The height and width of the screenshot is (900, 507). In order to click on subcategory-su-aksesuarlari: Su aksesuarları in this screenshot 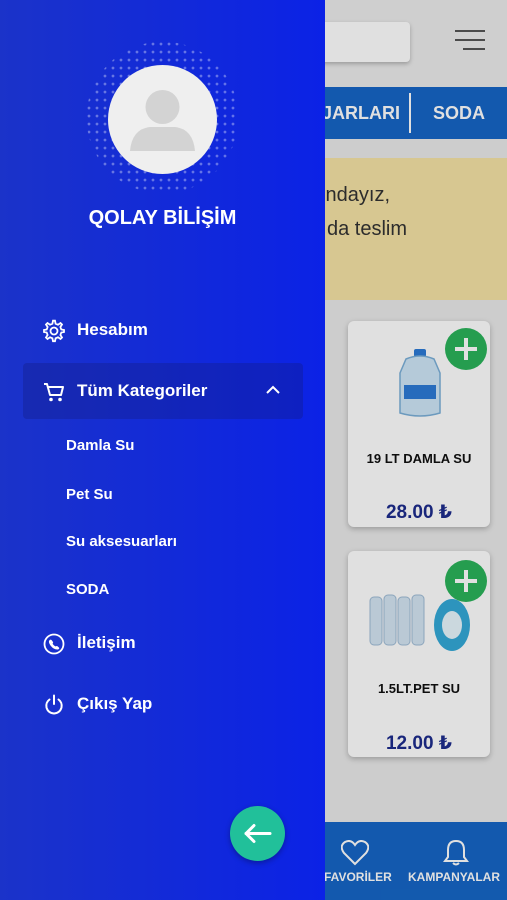, I will do `click(121, 541)`.